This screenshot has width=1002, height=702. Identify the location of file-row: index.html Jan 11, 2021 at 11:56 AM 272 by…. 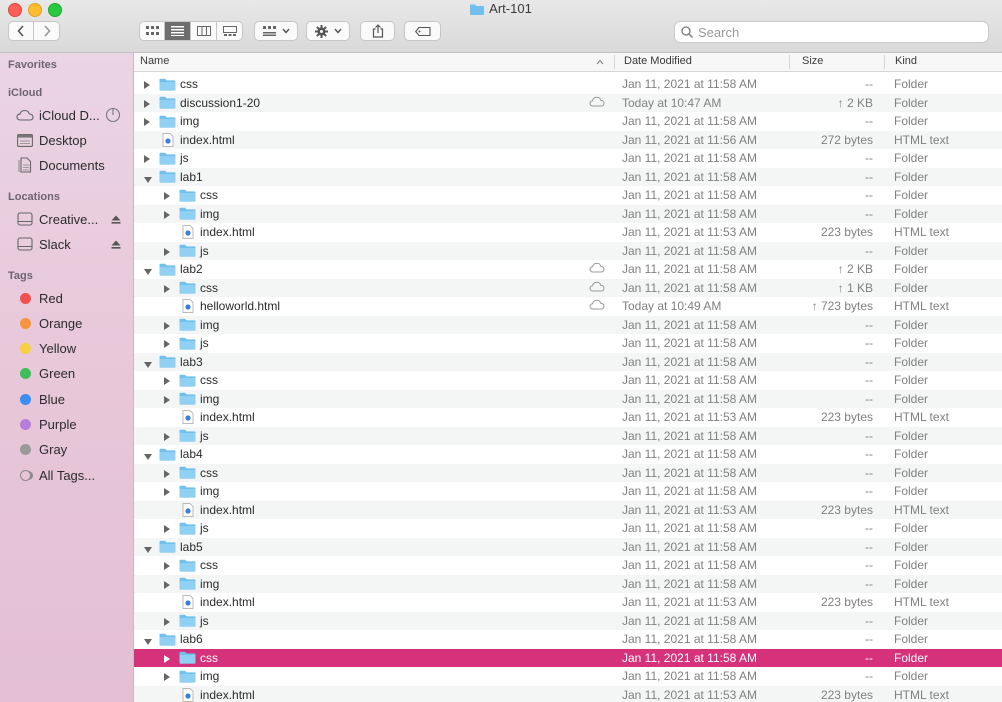
(568, 139).